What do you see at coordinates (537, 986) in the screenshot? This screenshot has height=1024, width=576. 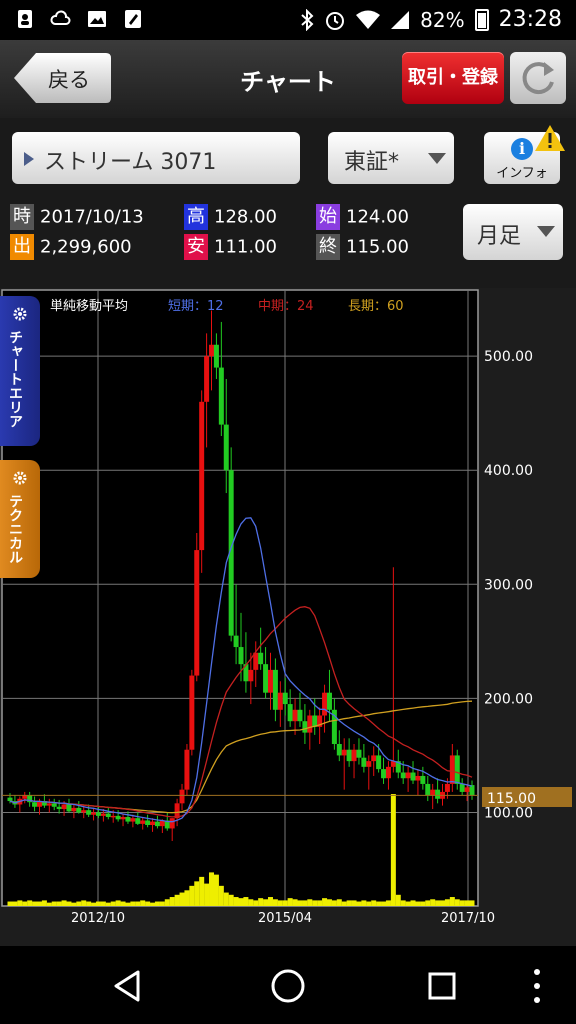 I see `more-options-icon` at bounding box center [537, 986].